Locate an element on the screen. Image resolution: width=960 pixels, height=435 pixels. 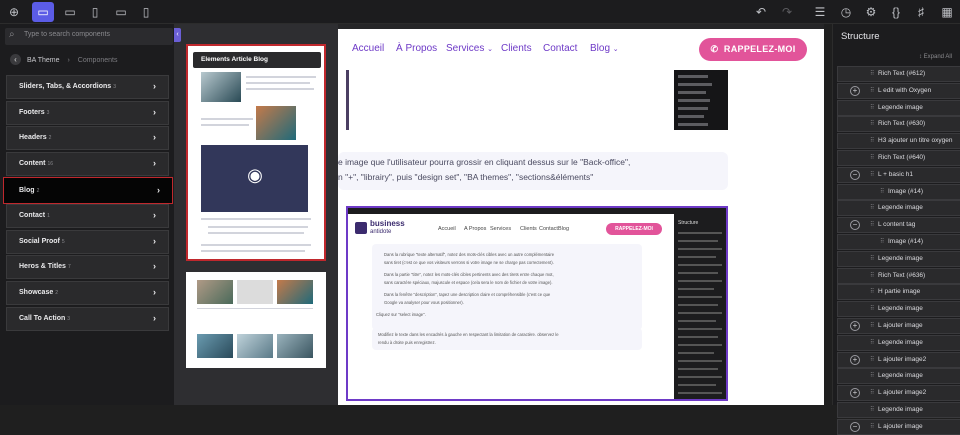
chevron-down-icon: ⌄ is located at coordinates (490, 49).